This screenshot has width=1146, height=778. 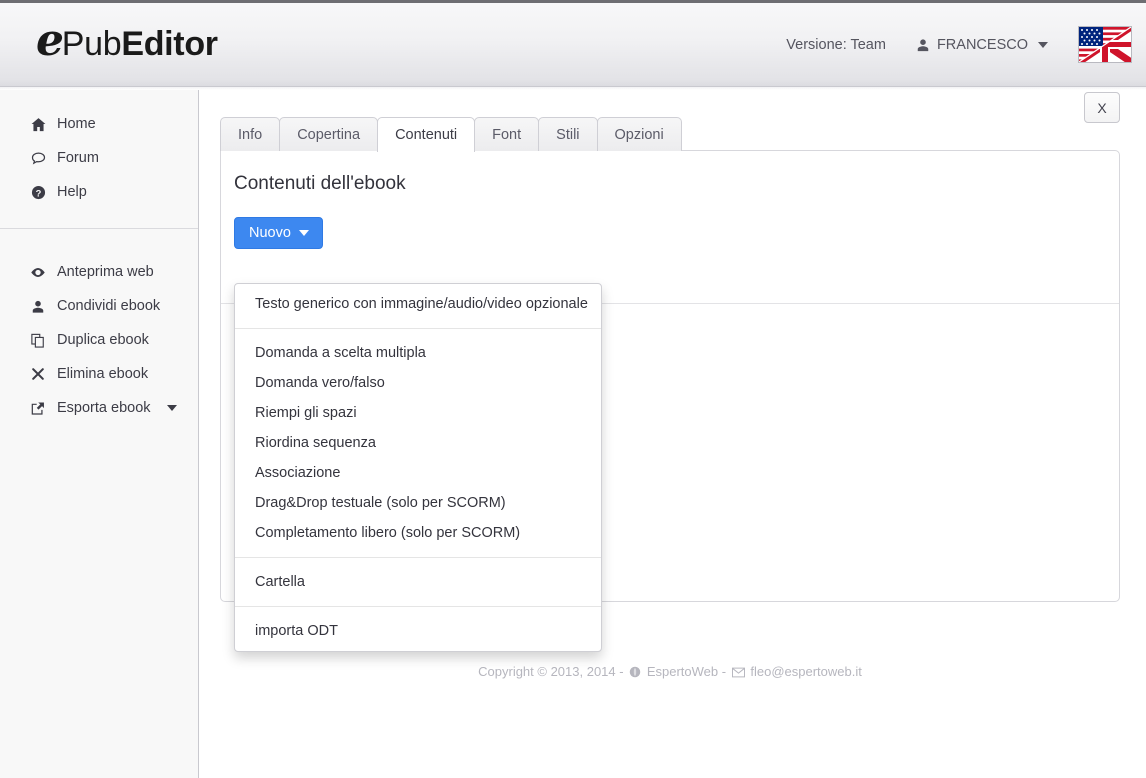 What do you see at coordinates (270, 233) in the screenshot?
I see `new-content-button-label: Nuovo` at bounding box center [270, 233].